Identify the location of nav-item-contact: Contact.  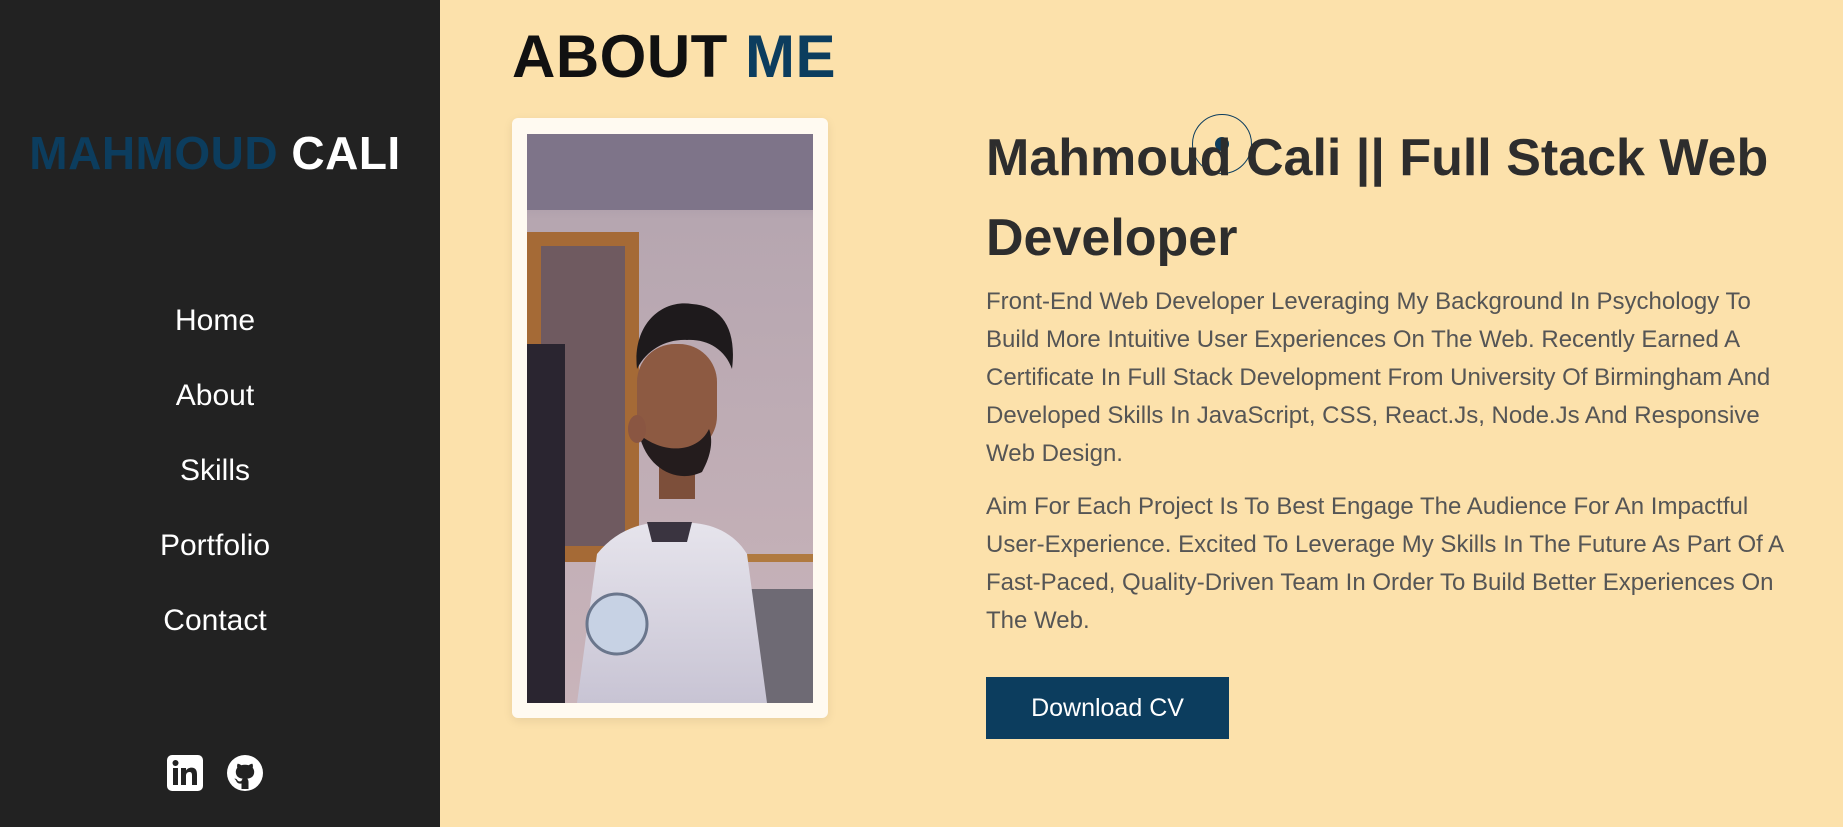
(215, 634).